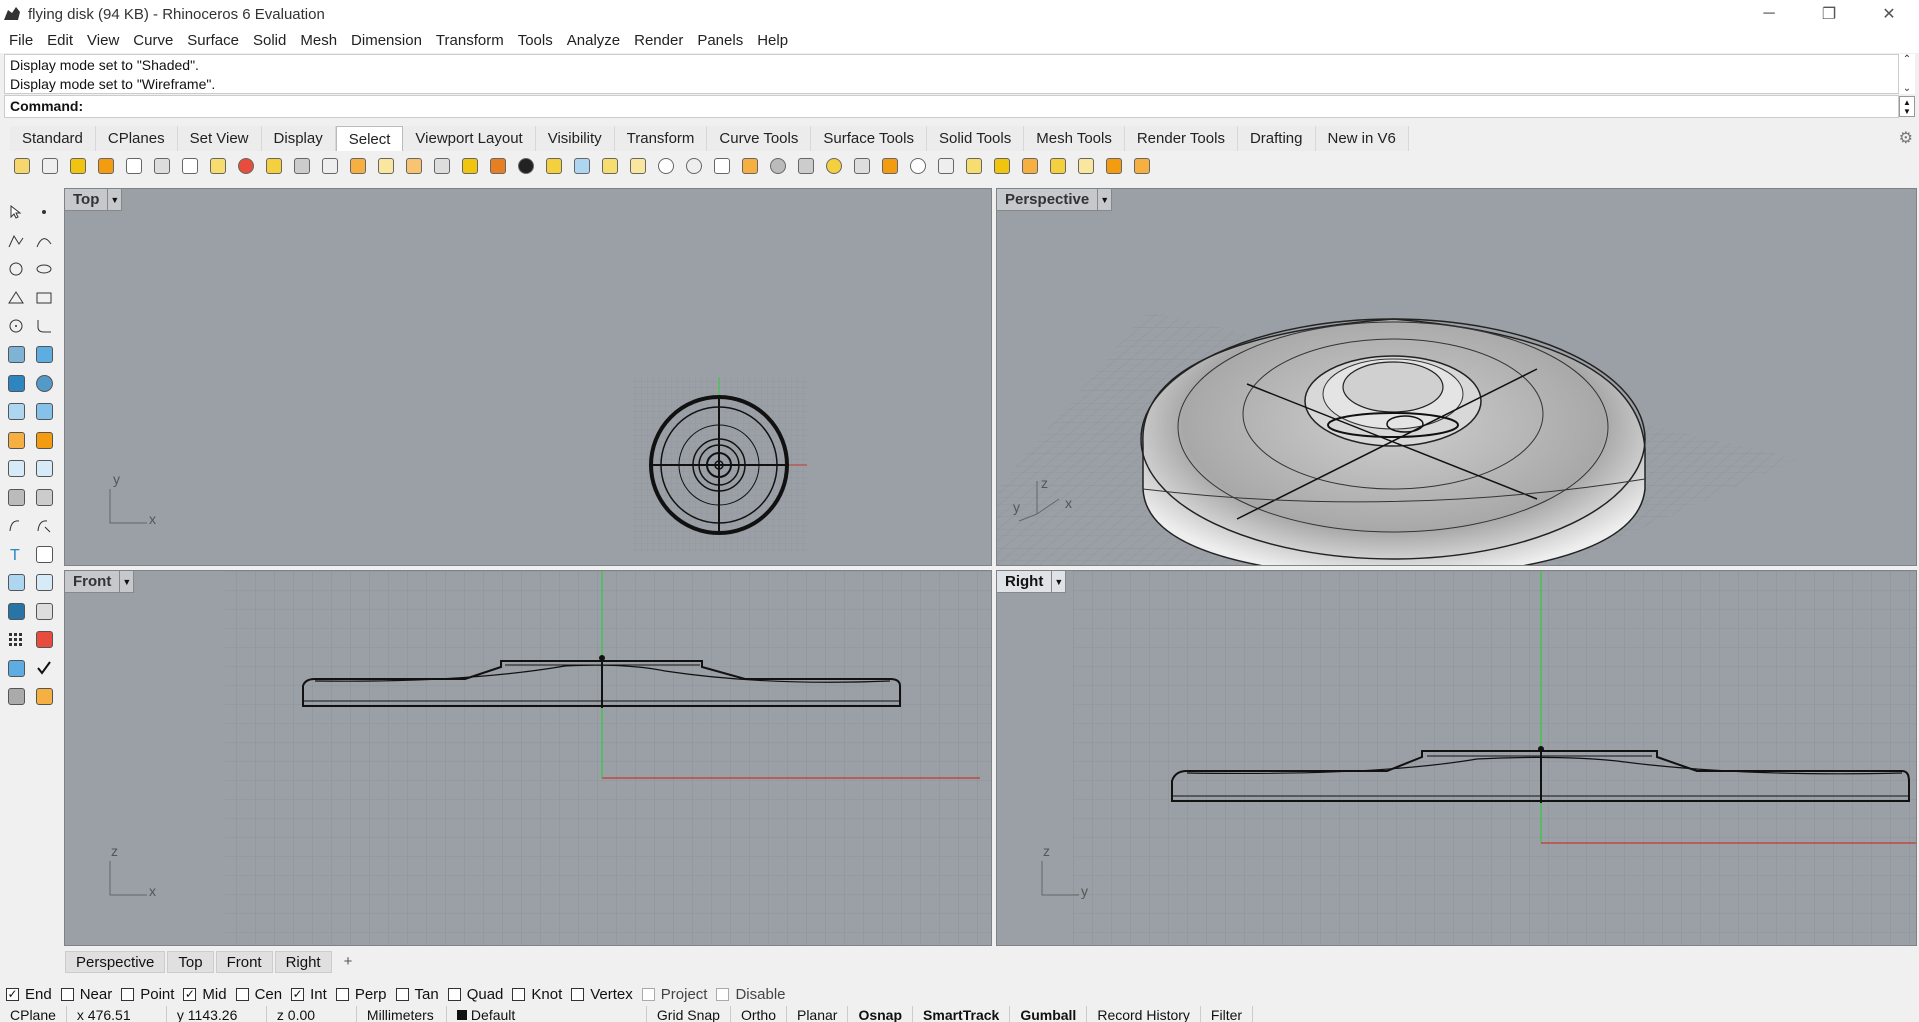  Describe the element at coordinates (44, 526) in the screenshot. I see `copy-icon` at that location.